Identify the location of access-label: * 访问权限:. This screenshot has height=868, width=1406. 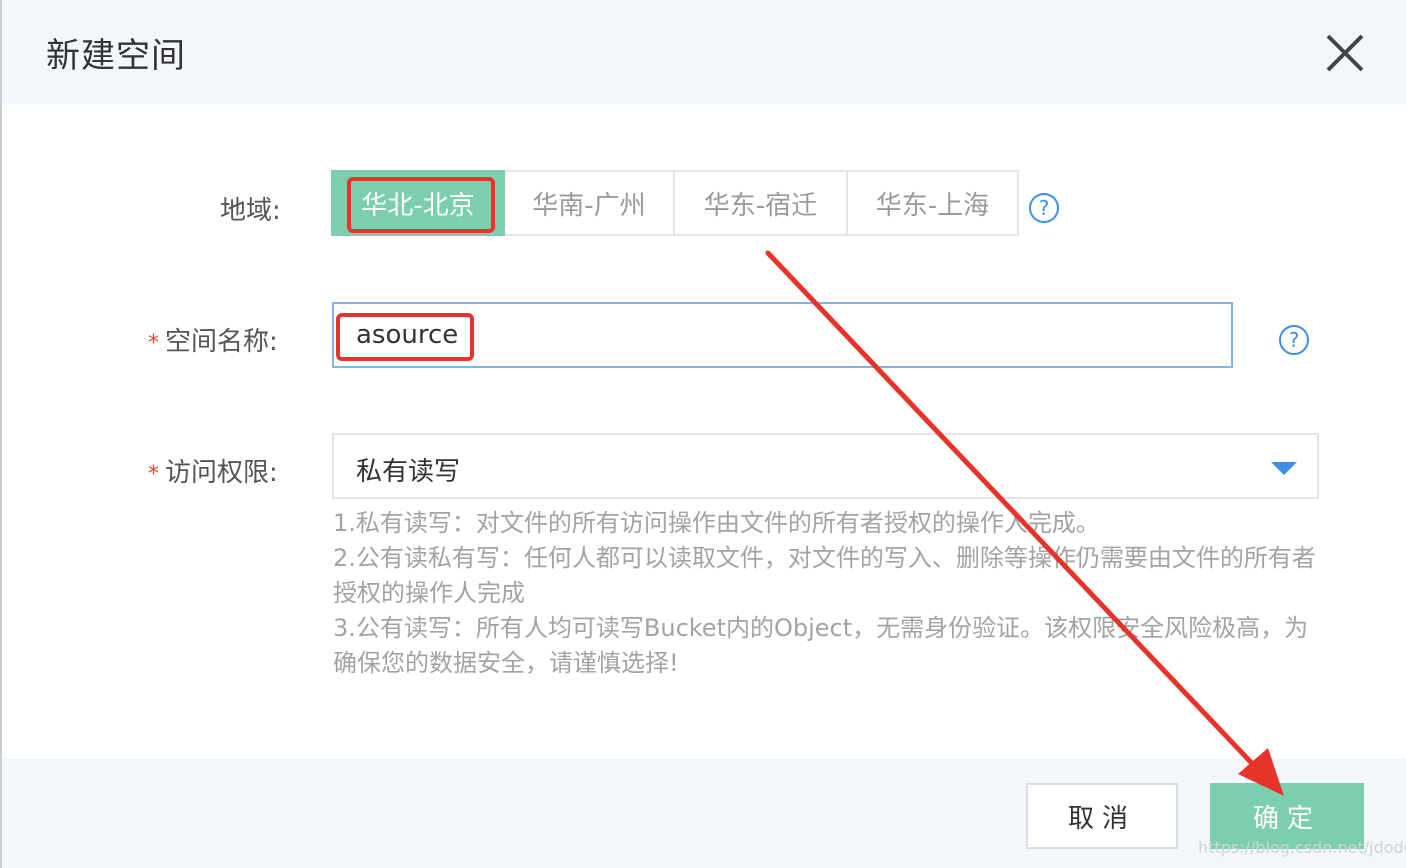
(213, 470).